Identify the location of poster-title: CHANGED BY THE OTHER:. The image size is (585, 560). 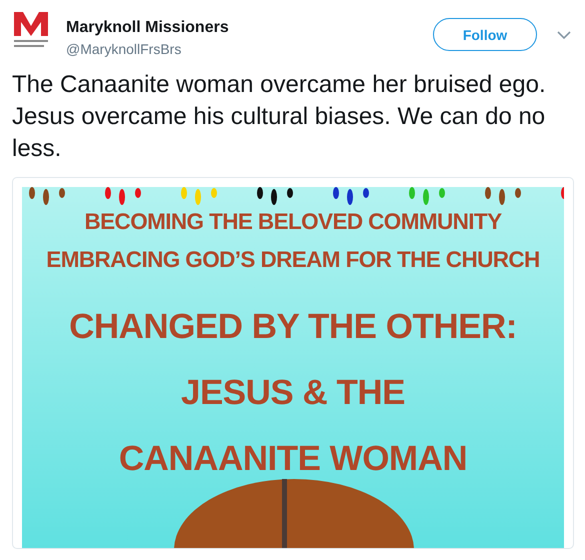
(293, 327).